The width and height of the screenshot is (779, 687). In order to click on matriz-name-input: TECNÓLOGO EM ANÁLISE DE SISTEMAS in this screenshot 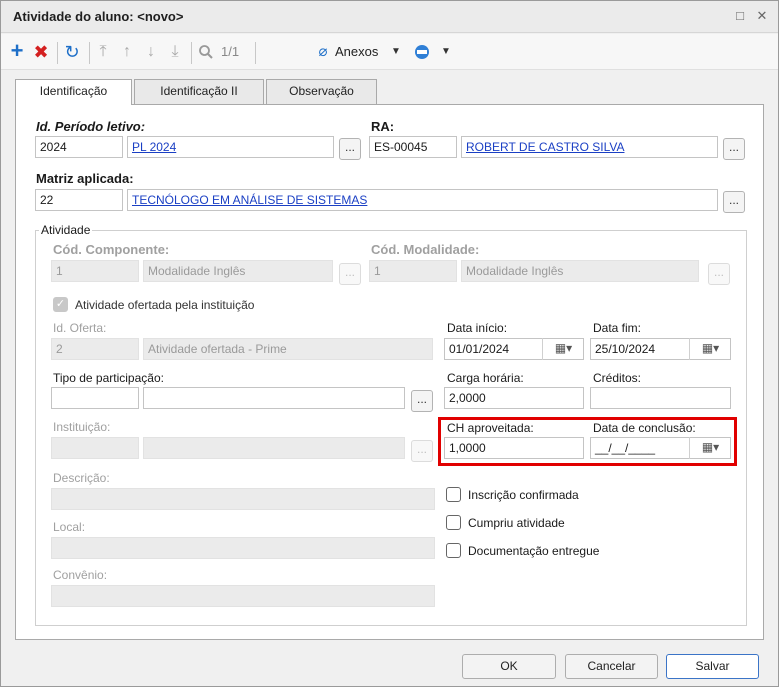, I will do `click(422, 200)`.